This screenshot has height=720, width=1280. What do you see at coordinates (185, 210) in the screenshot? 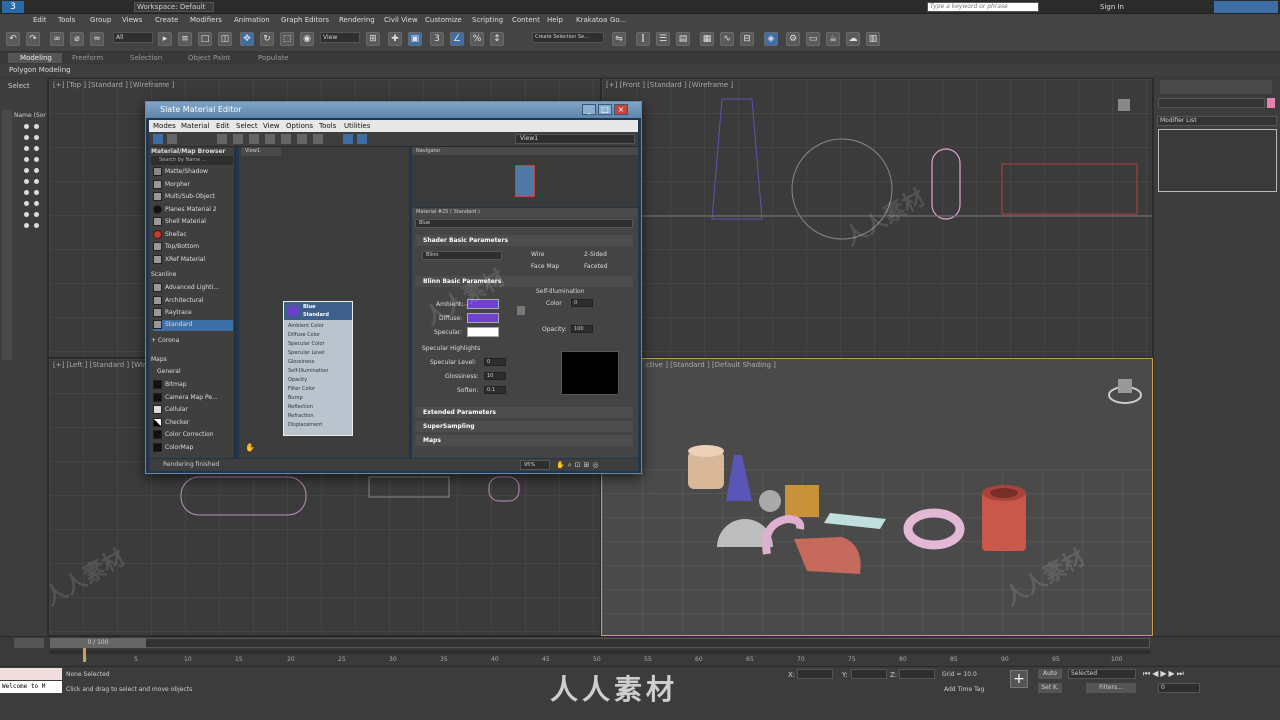
I see `list-item: Planes Material 2` at bounding box center [185, 210].